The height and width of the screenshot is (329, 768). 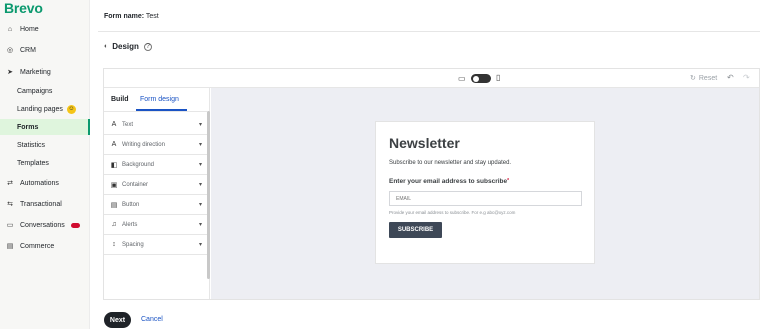 What do you see at coordinates (133, 244) in the screenshot?
I see `section-label: Spacing` at bounding box center [133, 244].